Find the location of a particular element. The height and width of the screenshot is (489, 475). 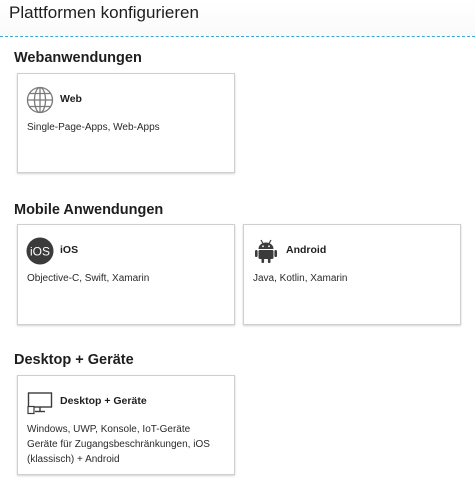

globe-icon is located at coordinates (40, 100).